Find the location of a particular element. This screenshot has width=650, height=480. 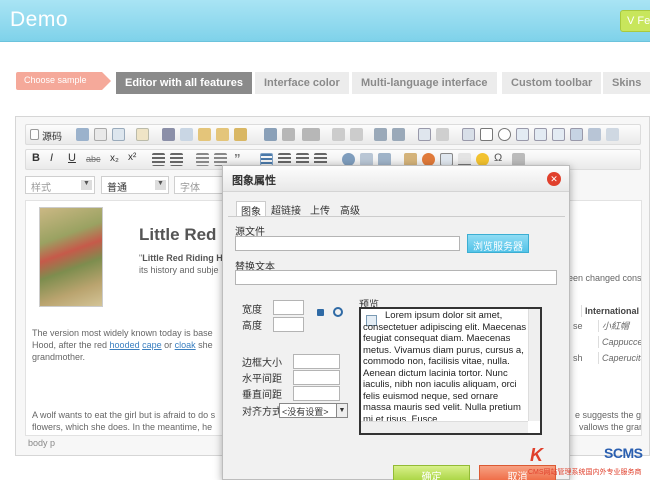

element-path-bar: body p is located at coordinates (41, 443).